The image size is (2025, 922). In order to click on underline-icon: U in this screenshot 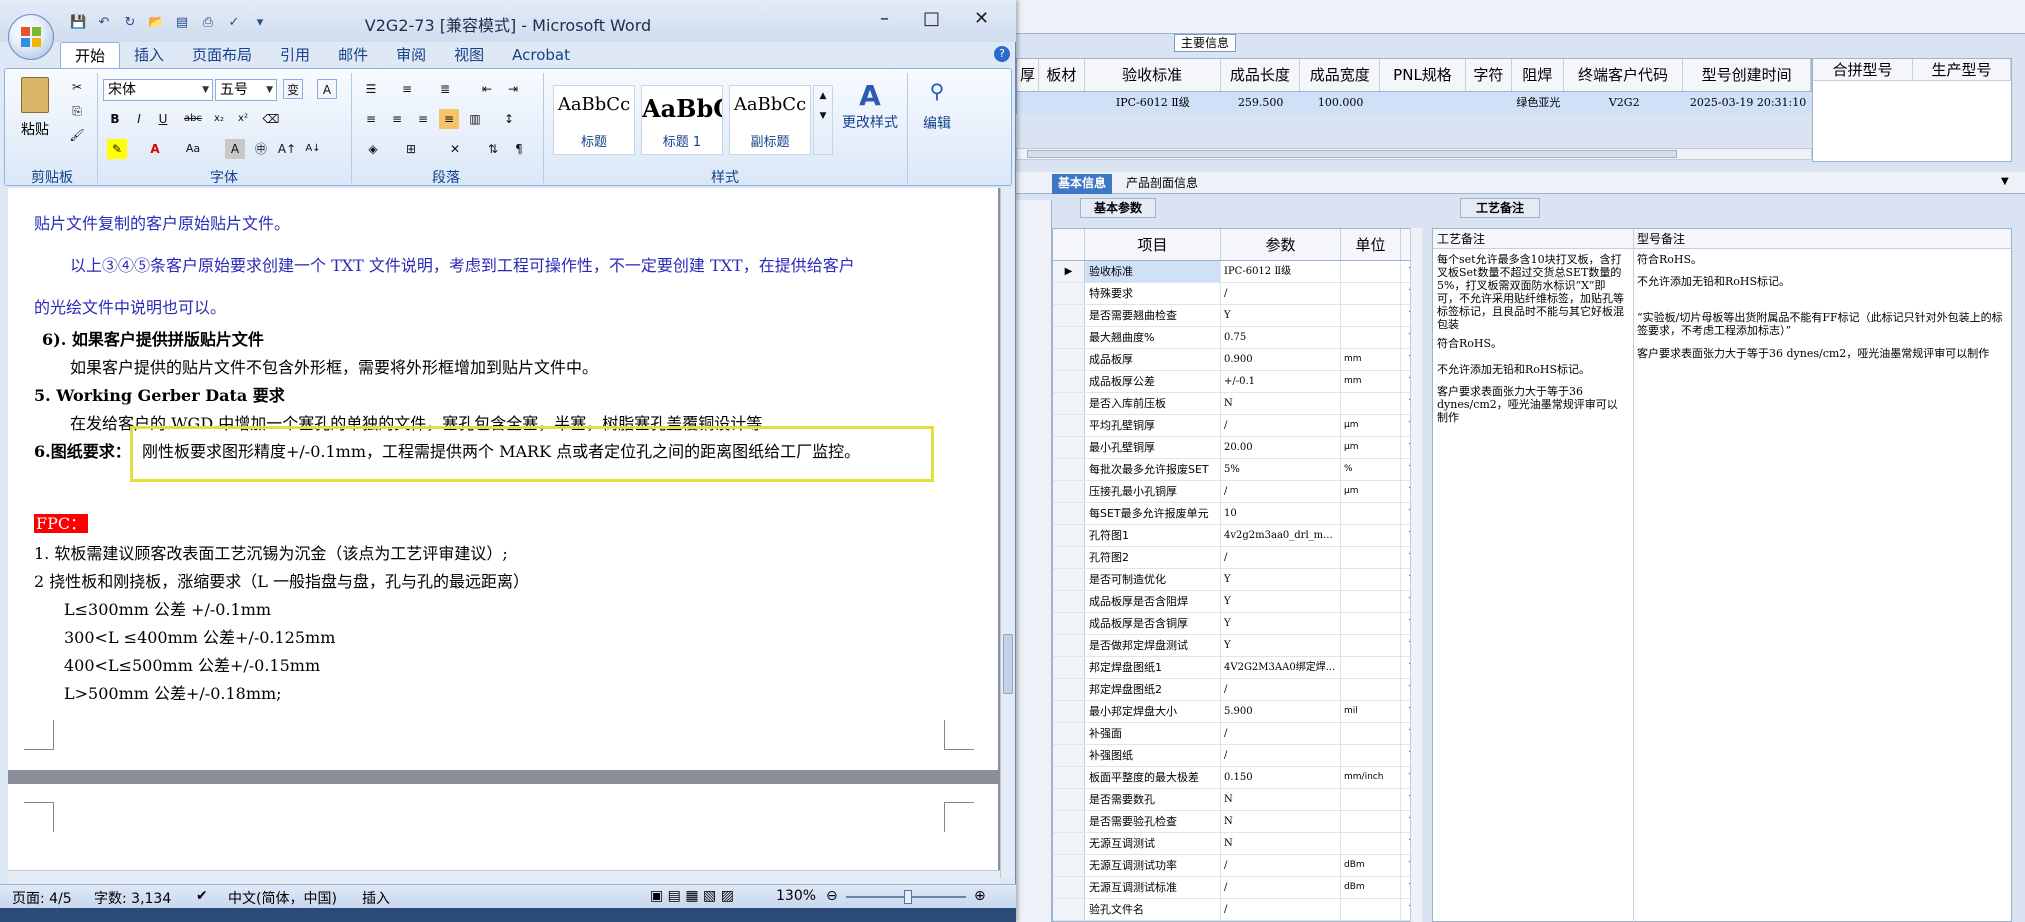, I will do `click(163, 119)`.